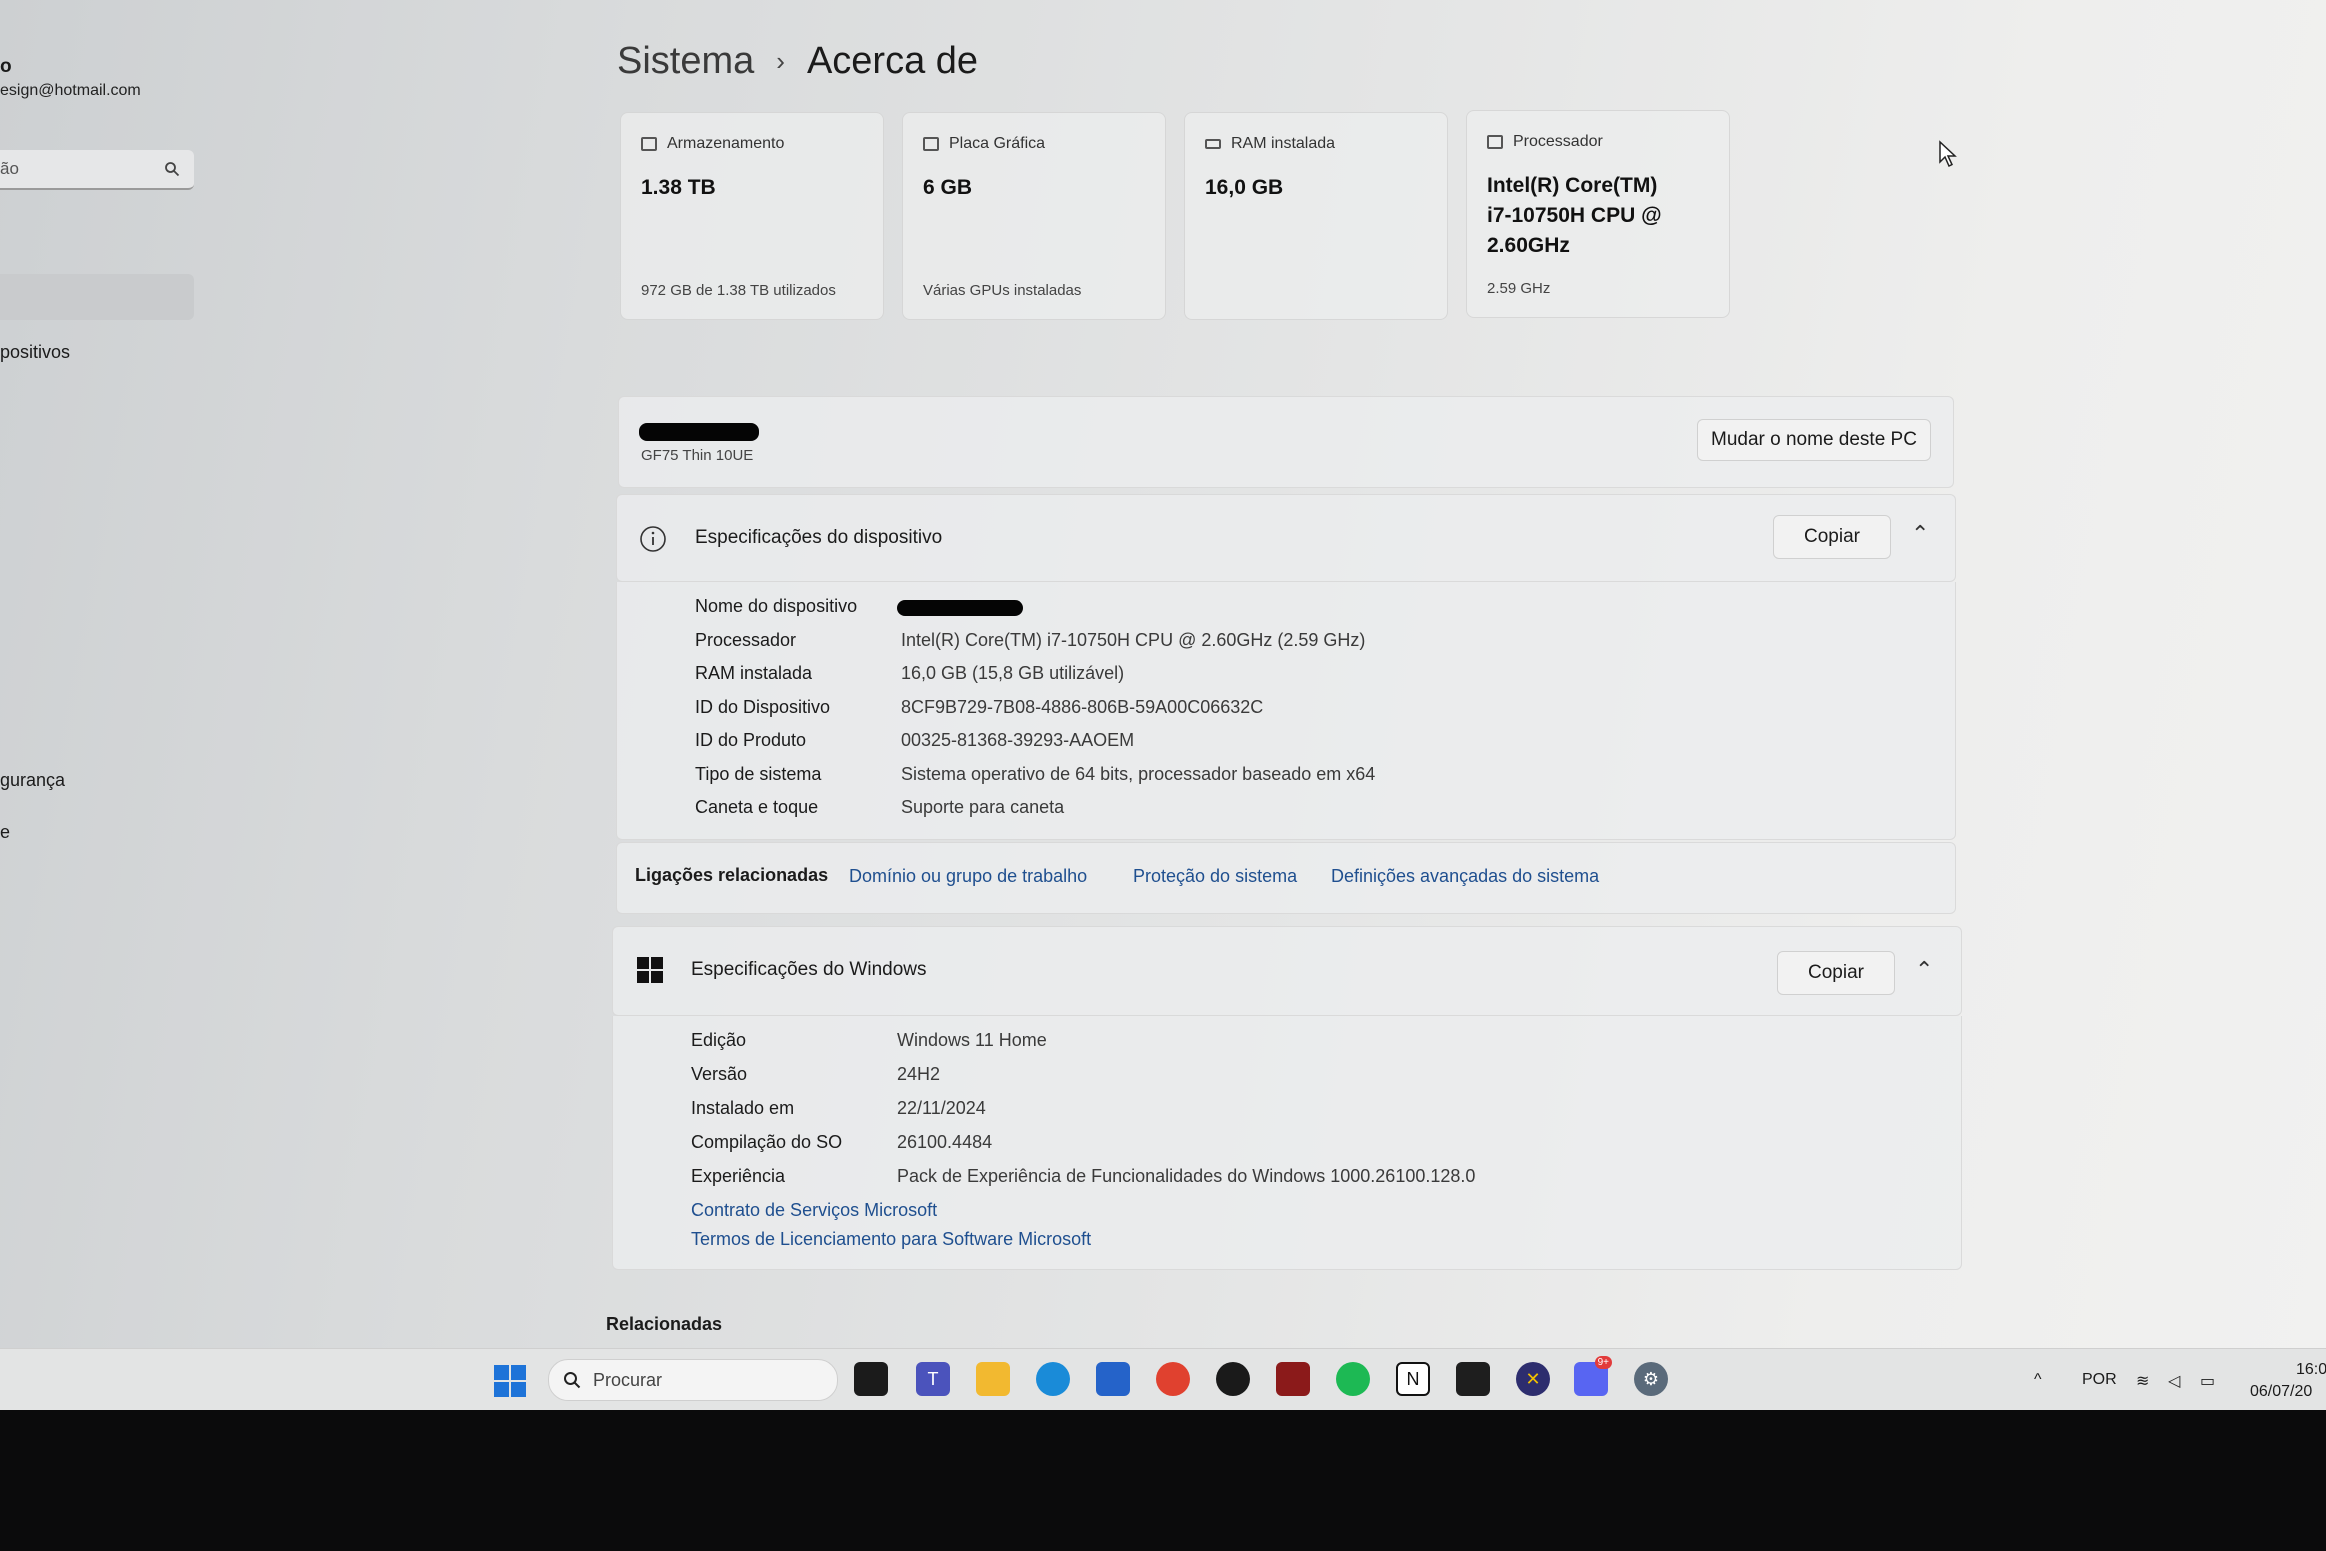 The width and height of the screenshot is (2326, 1551). I want to click on sidebar-search-input: ão, so click(97, 170).